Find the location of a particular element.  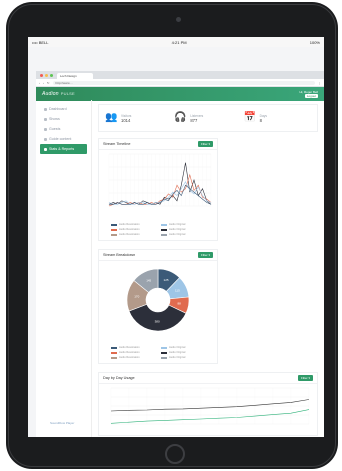

maximize-window-icon is located at coordinates (51, 75).